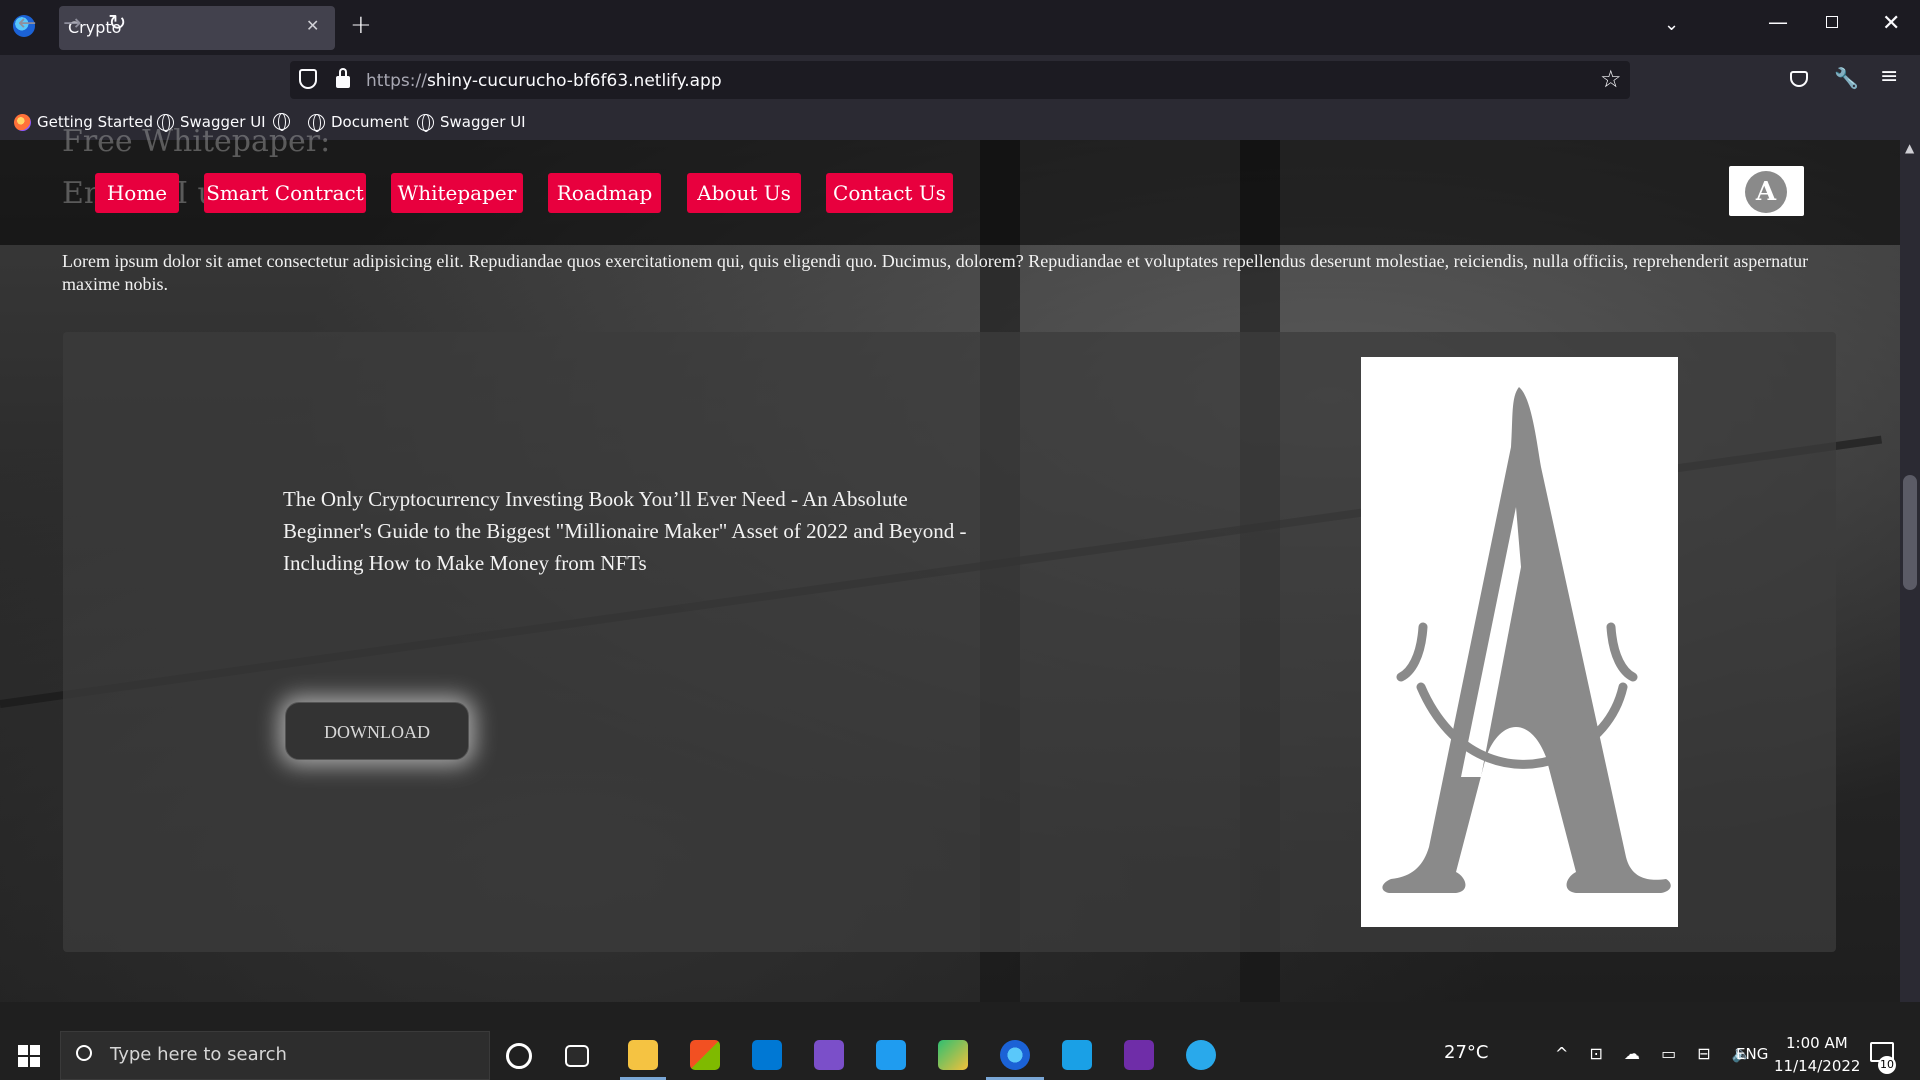  I want to click on firefox-taskbar-icon, so click(1015, 1055).